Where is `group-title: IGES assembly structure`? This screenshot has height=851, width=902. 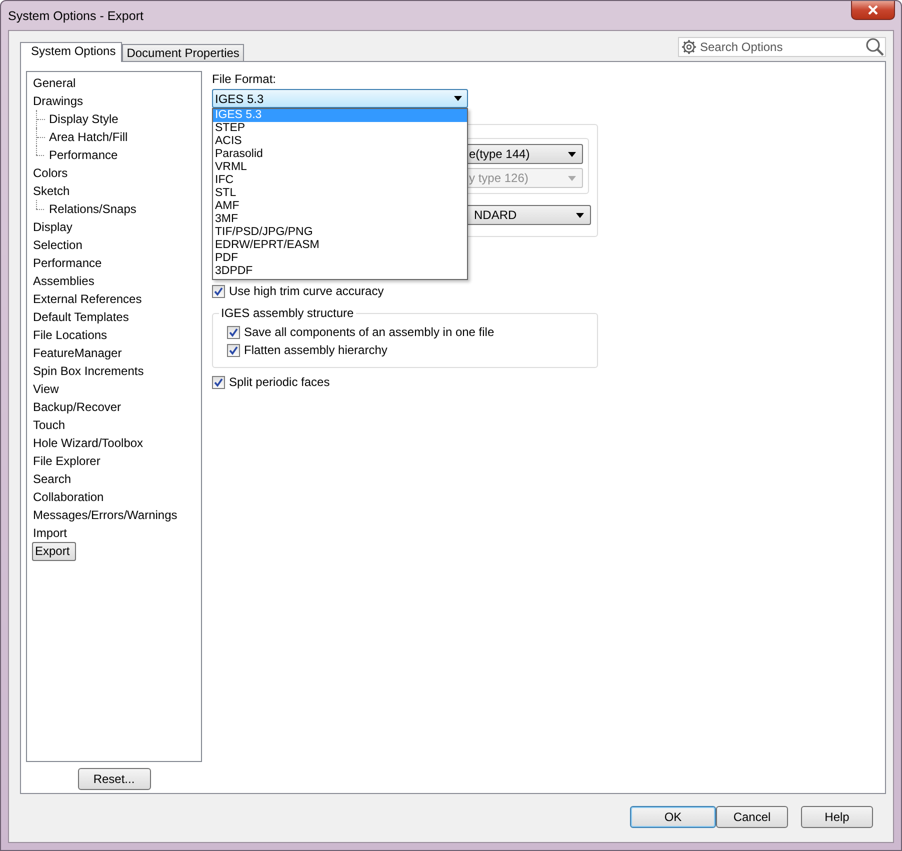
group-title: IGES assembly structure is located at coordinates (287, 313).